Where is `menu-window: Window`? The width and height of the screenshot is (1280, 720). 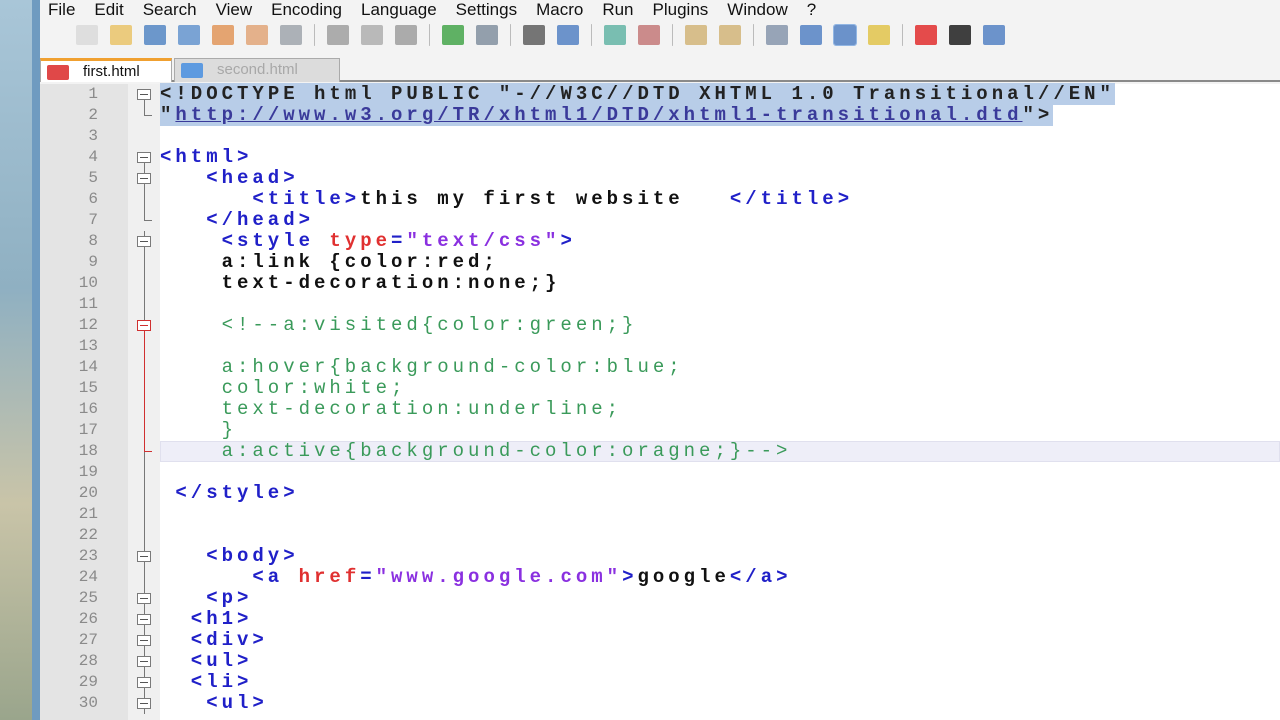 menu-window: Window is located at coordinates (758, 9).